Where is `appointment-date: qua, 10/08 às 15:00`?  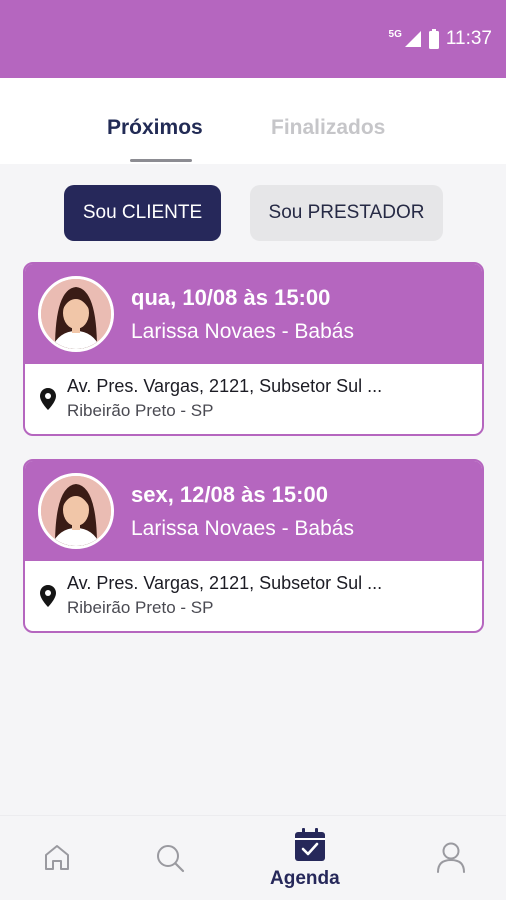
appointment-date: qua, 10/08 às 15:00 is located at coordinates (231, 297).